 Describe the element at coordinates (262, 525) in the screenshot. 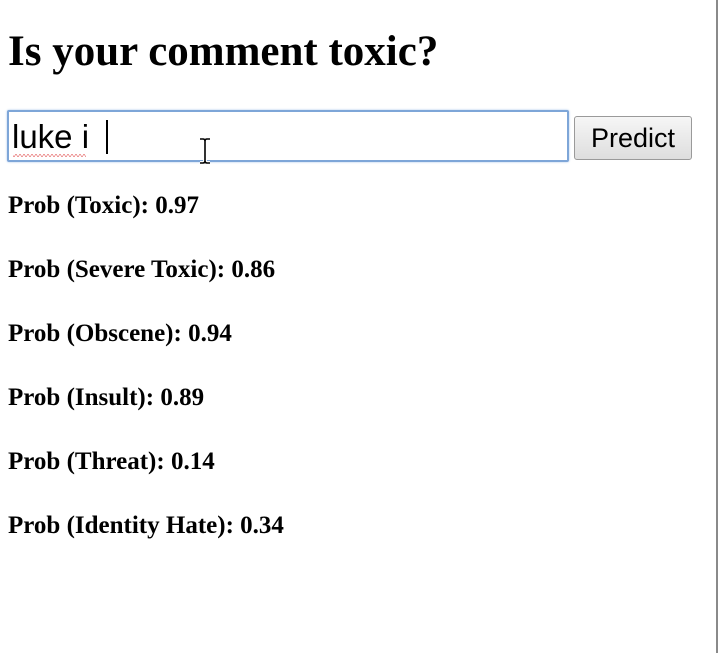

I see `result-value: 0.34` at that location.